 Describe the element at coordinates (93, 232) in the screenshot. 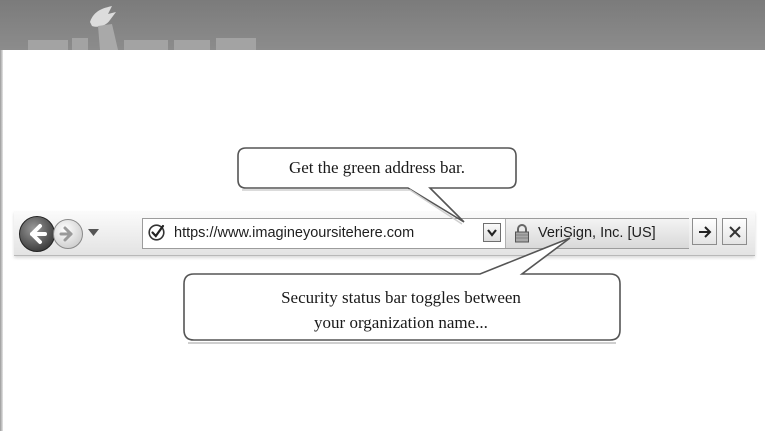

I see `history-dropdown-icon` at that location.